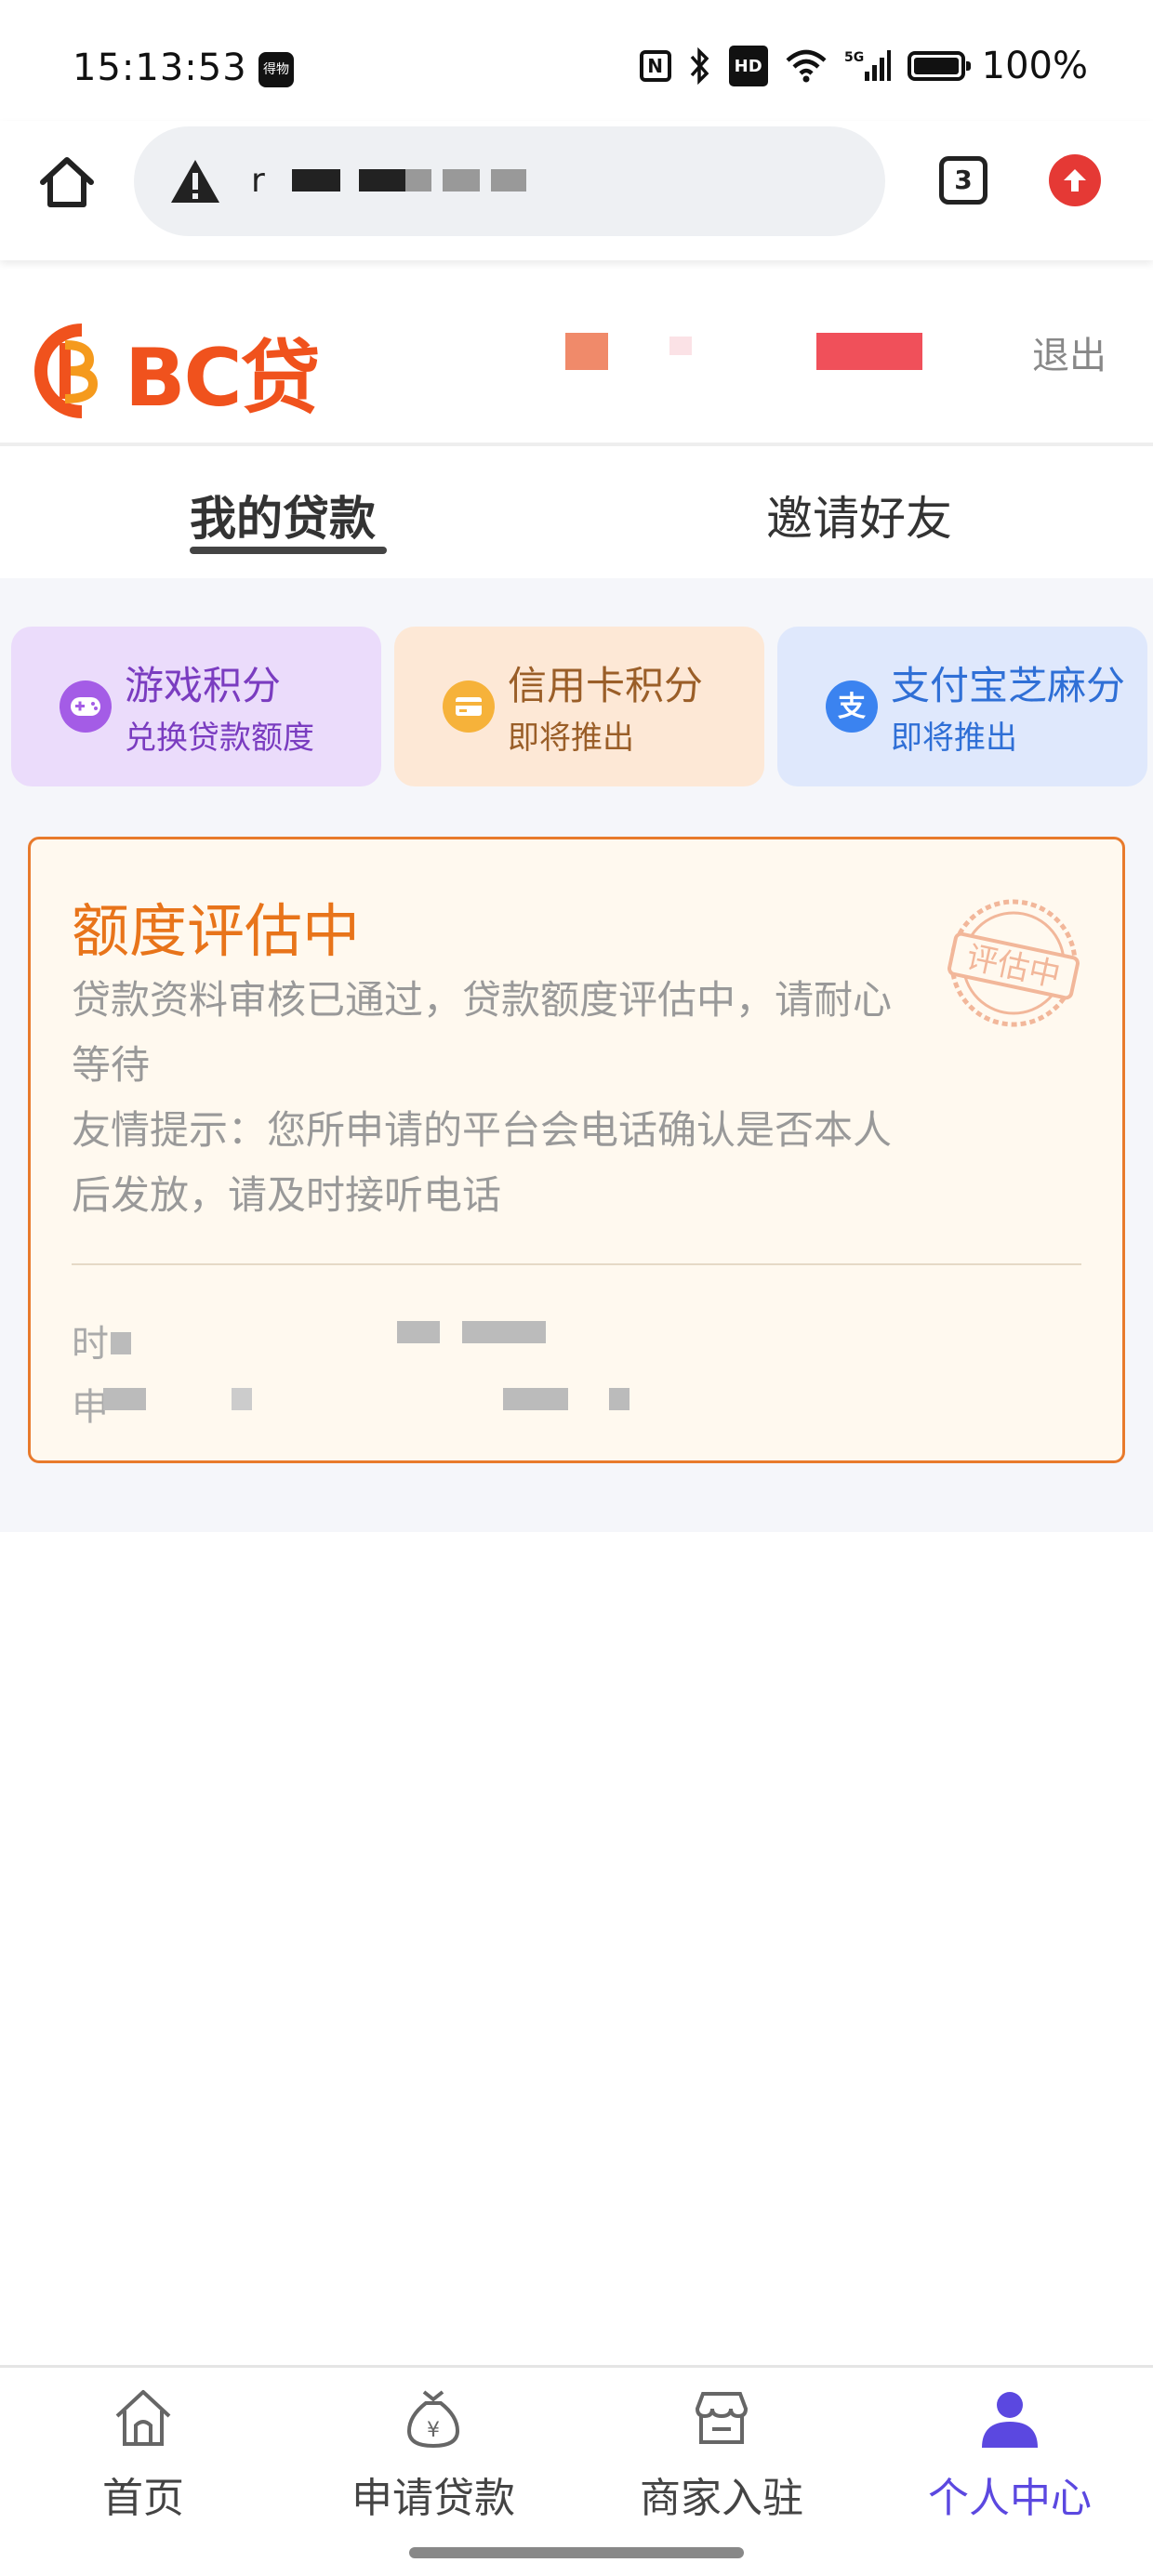 The image size is (1153, 2576). I want to click on url-text: r, so click(258, 181).